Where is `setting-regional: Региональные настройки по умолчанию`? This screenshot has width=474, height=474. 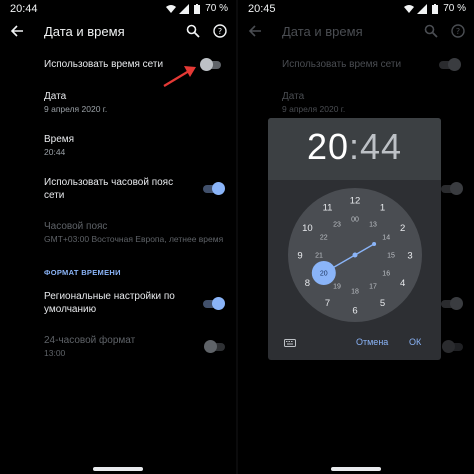 setting-regional: Региональные настройки по умолчанию is located at coordinates (119, 303).